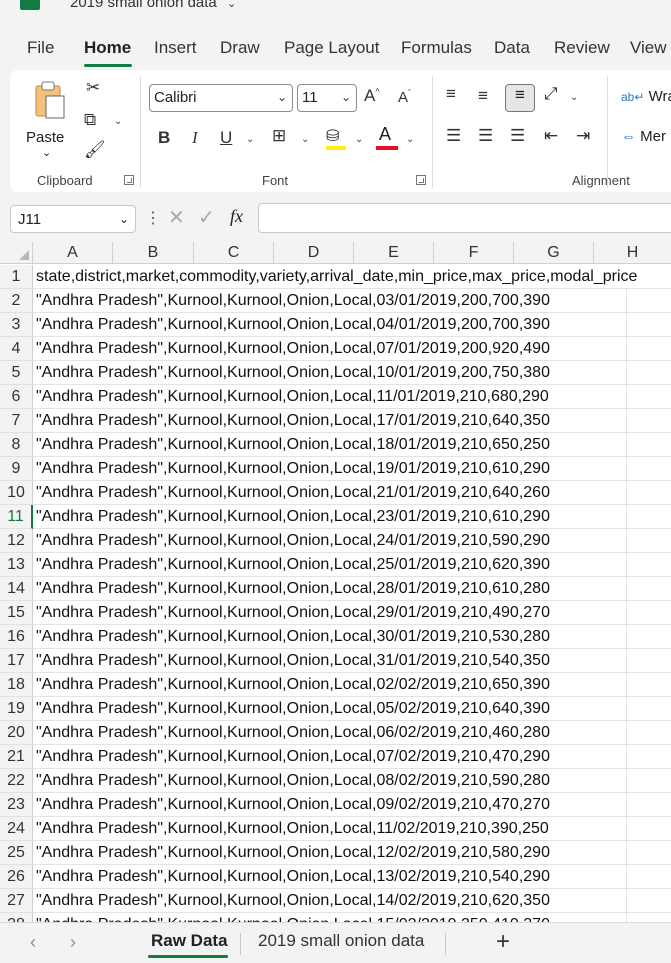  I want to click on font-color-button: A, so click(387, 137).